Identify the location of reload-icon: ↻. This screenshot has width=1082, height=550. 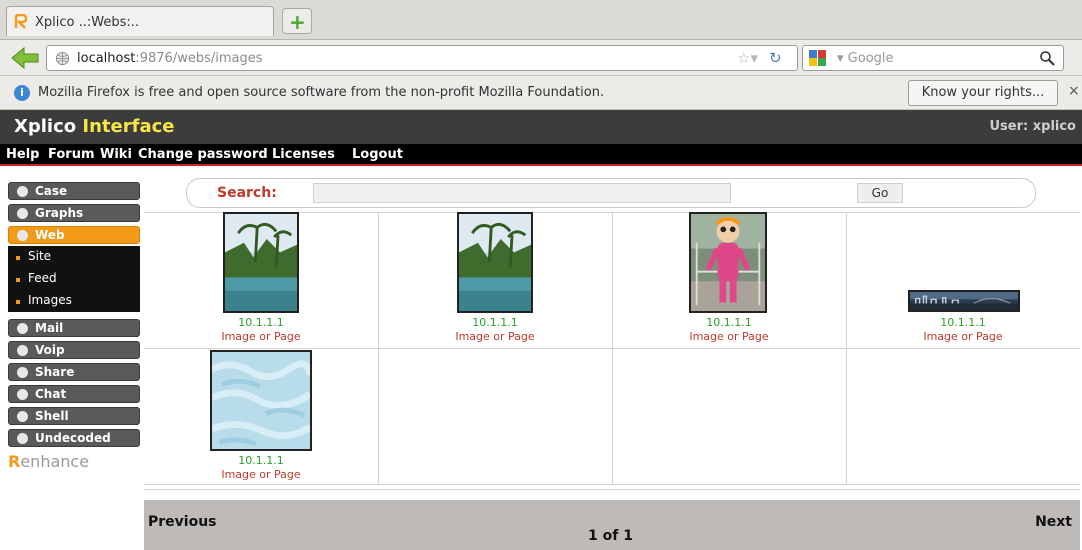
(775, 58).